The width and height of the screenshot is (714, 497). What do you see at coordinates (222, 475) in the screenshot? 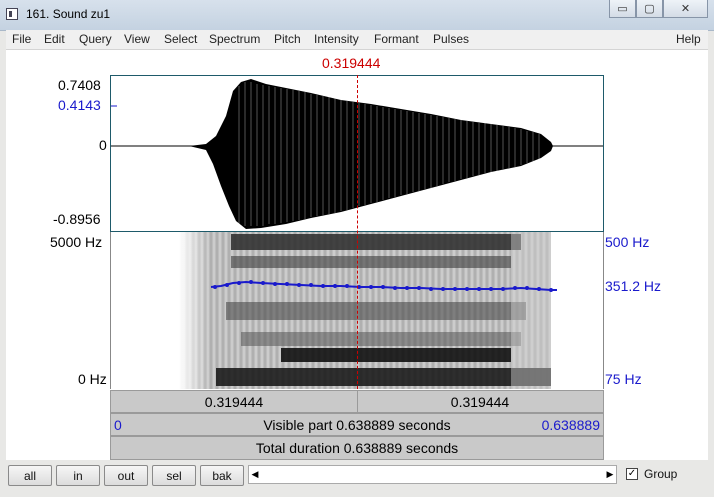
I see `zoom-back-button: bak` at bounding box center [222, 475].